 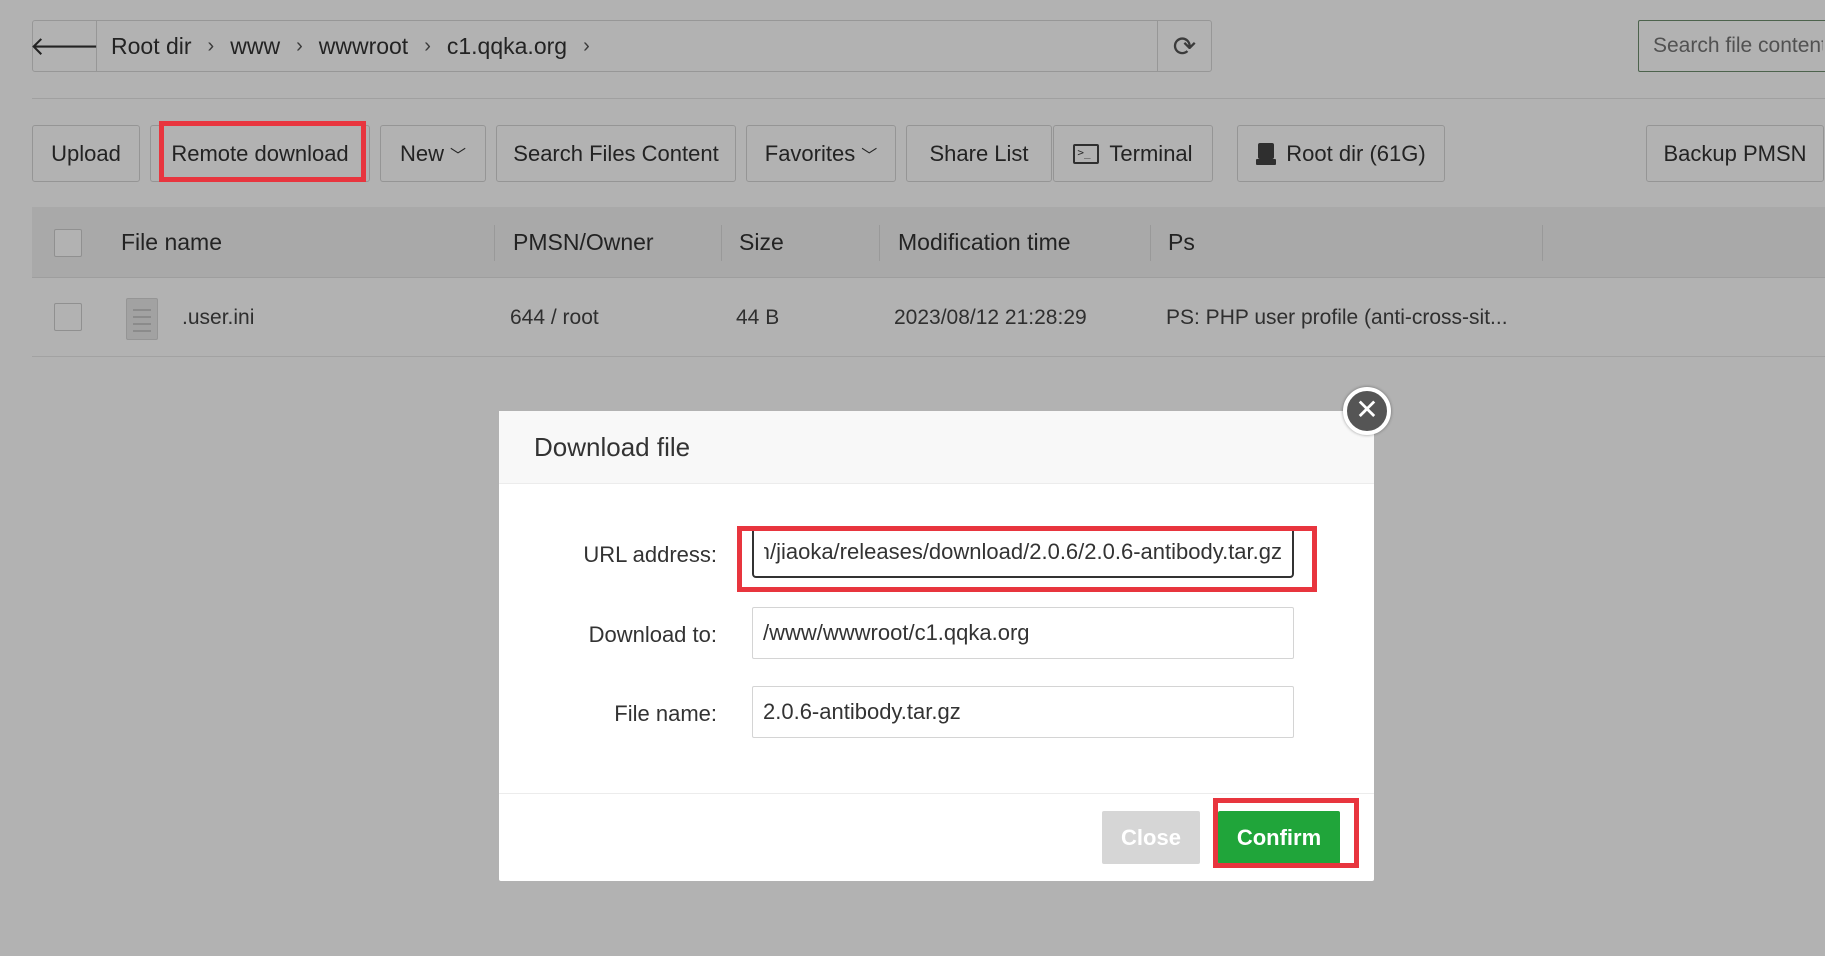 I want to click on dialog-title: Download file, so click(x=936, y=447).